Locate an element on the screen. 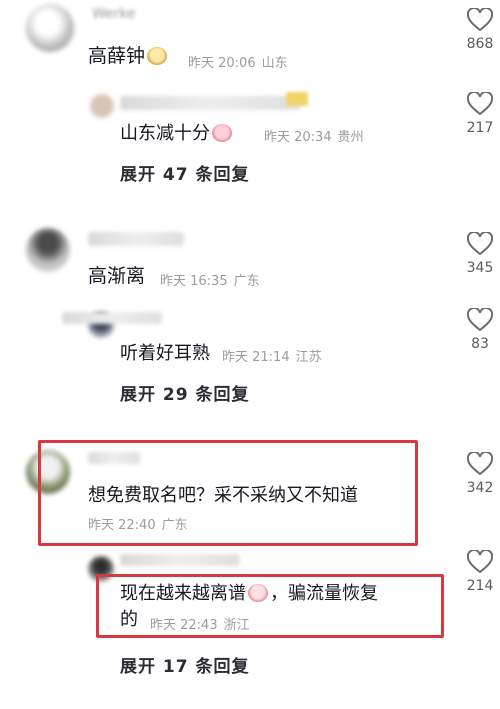  like-count: 217 is located at coordinates (480, 128).